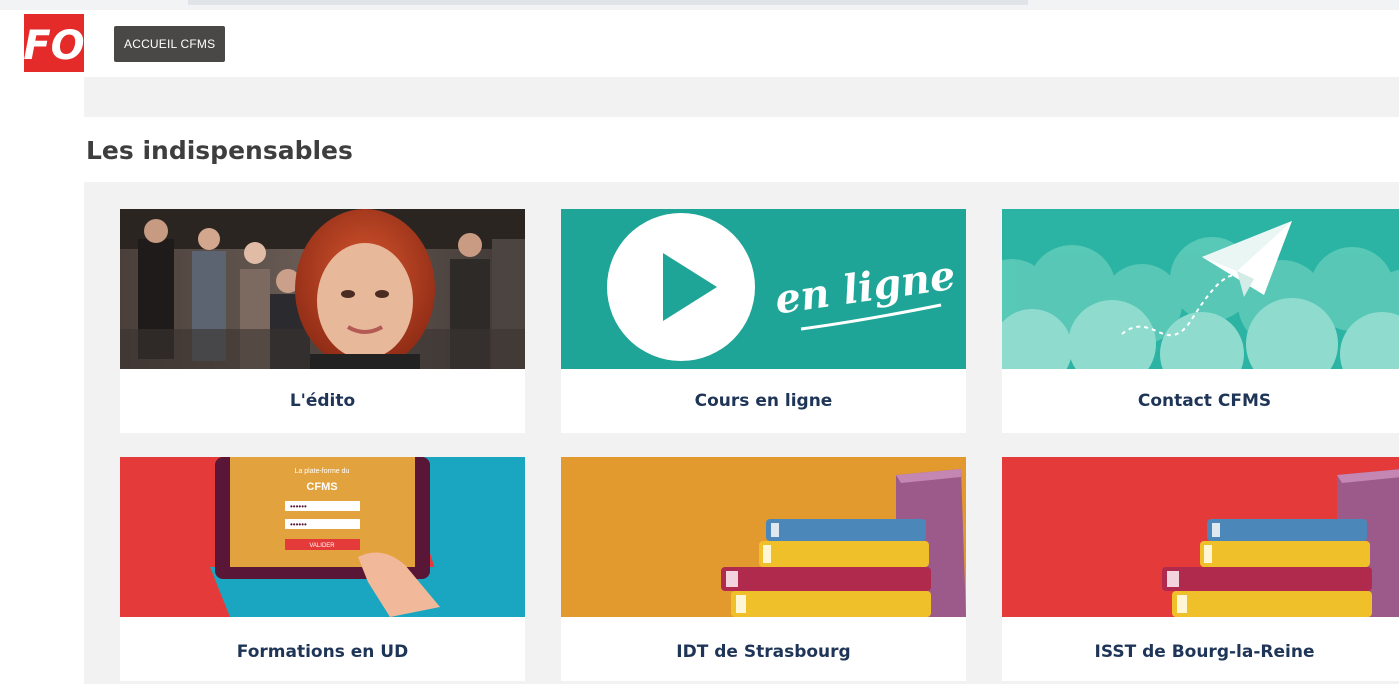  I want to click on top-scroll-track, so click(608, 2).